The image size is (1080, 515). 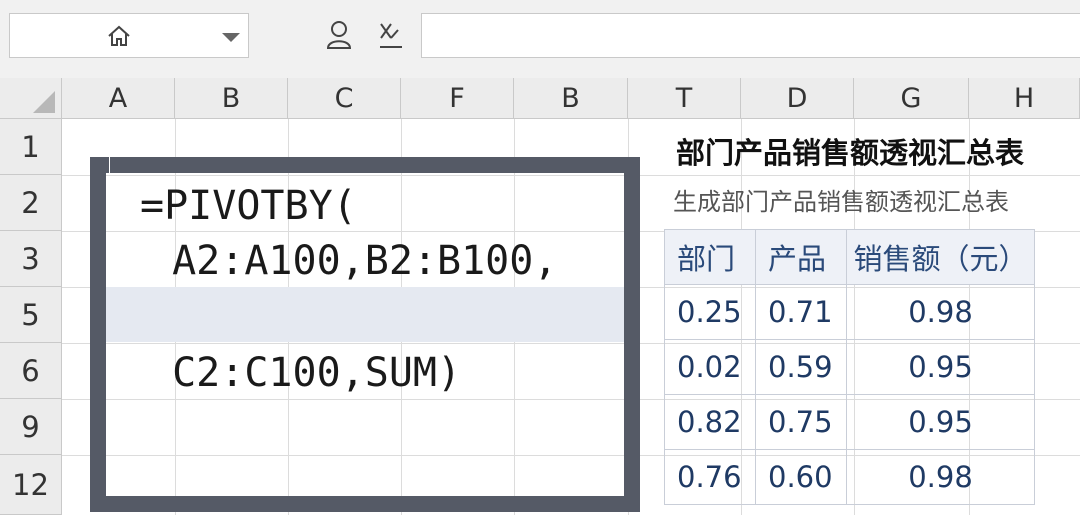 What do you see at coordinates (801, 312) in the screenshot?
I see `cell: 0.71` at bounding box center [801, 312].